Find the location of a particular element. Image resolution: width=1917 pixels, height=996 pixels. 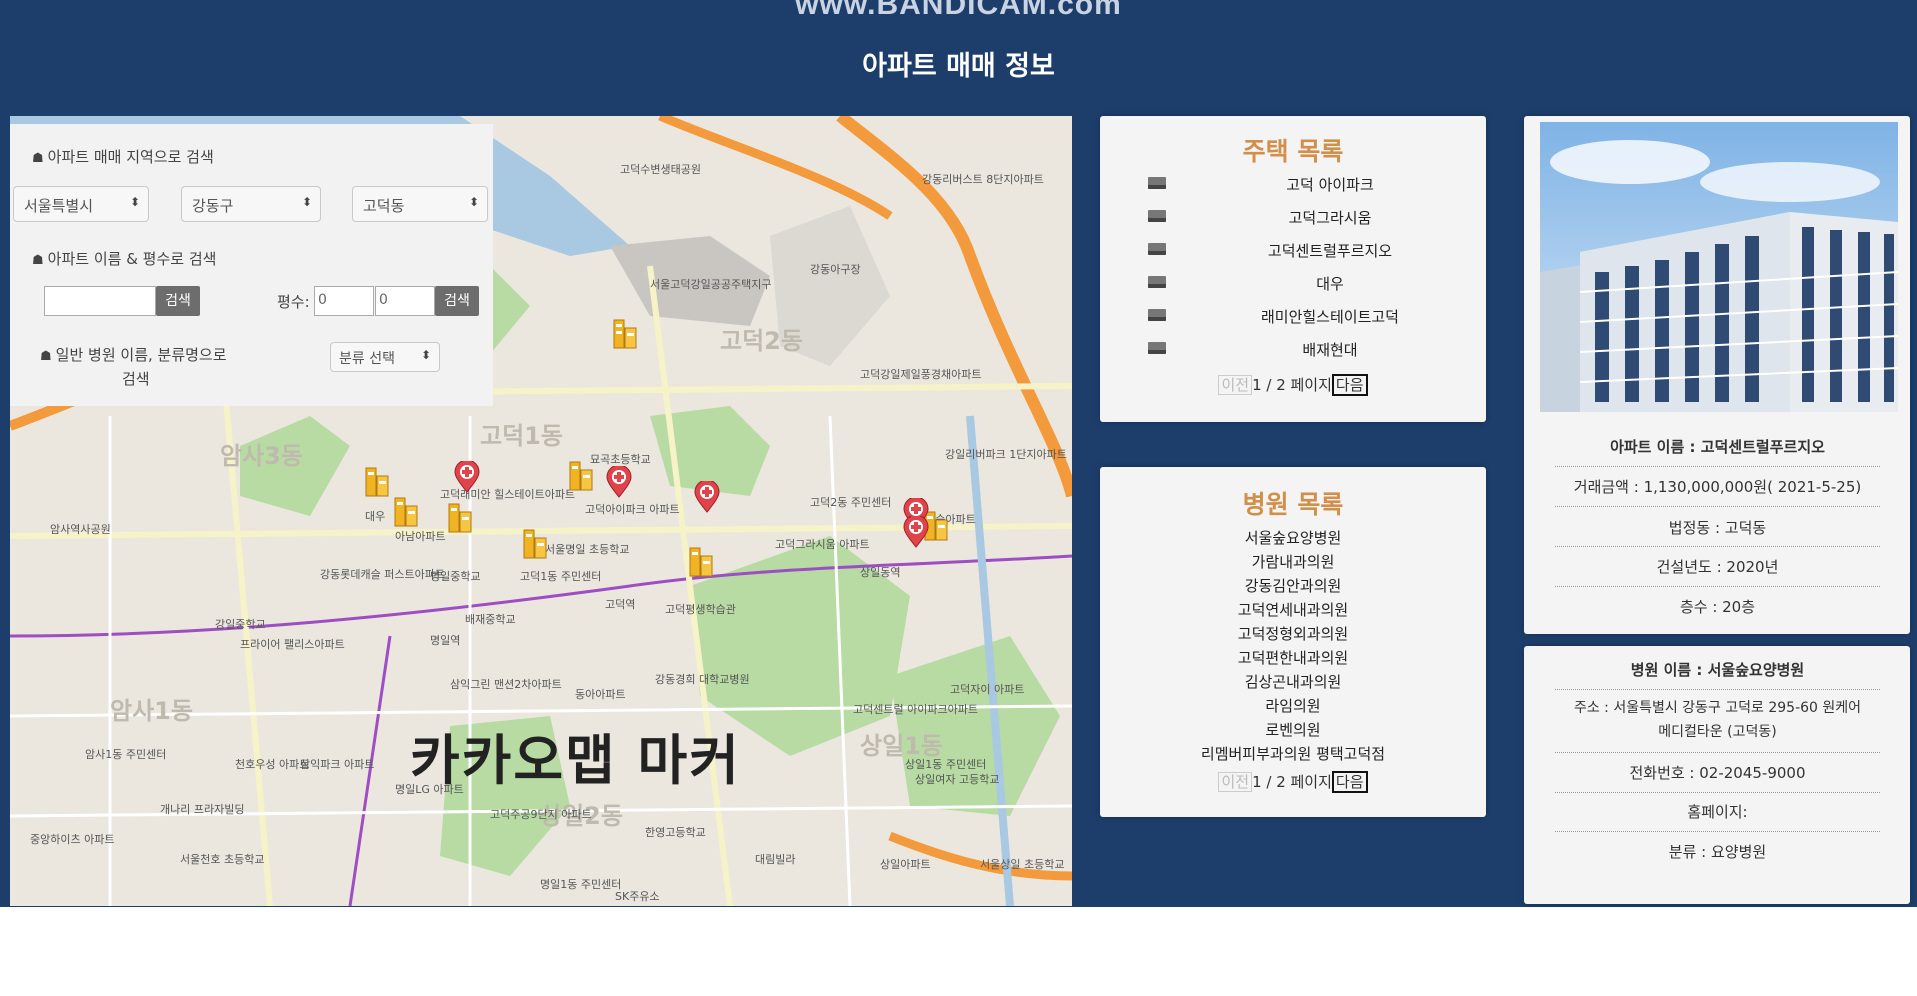

hospital-phone: 전화번호 : 02-2045-9000 is located at coordinates (1717, 773).